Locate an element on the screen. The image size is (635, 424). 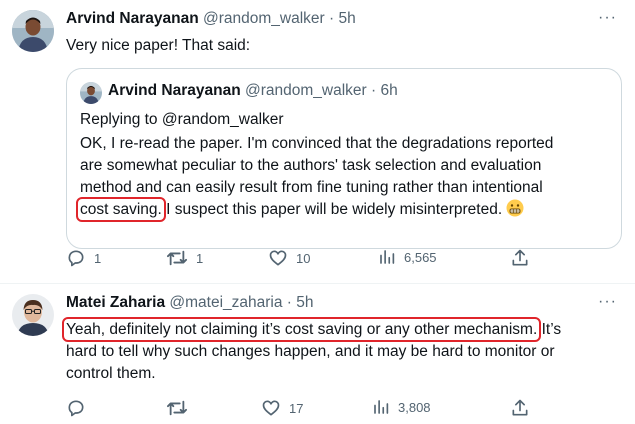
view-count: 6,565 is located at coordinates (420, 257).